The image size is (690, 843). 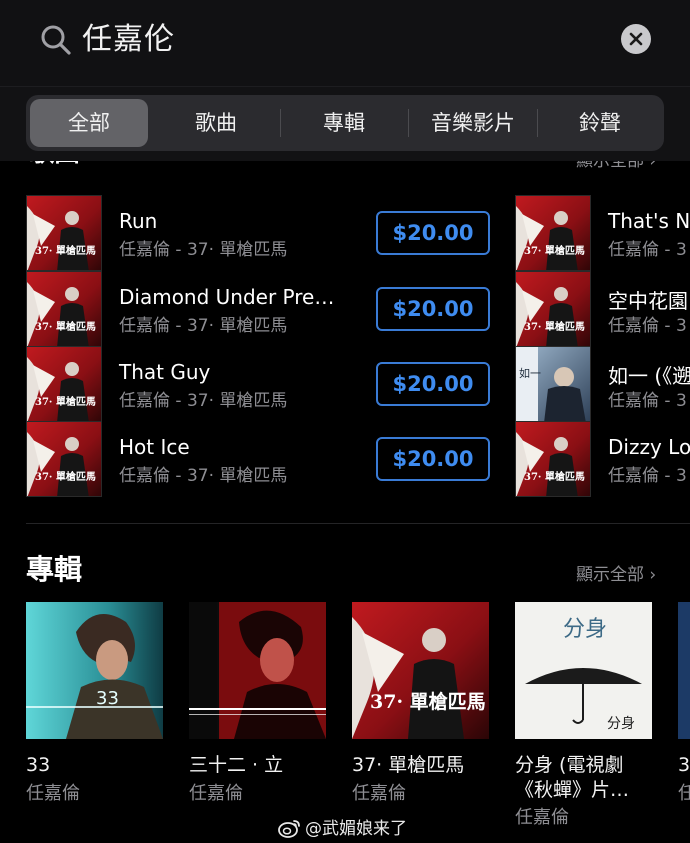 I want to click on albums-section-title: 專輯, so click(x=54, y=569).